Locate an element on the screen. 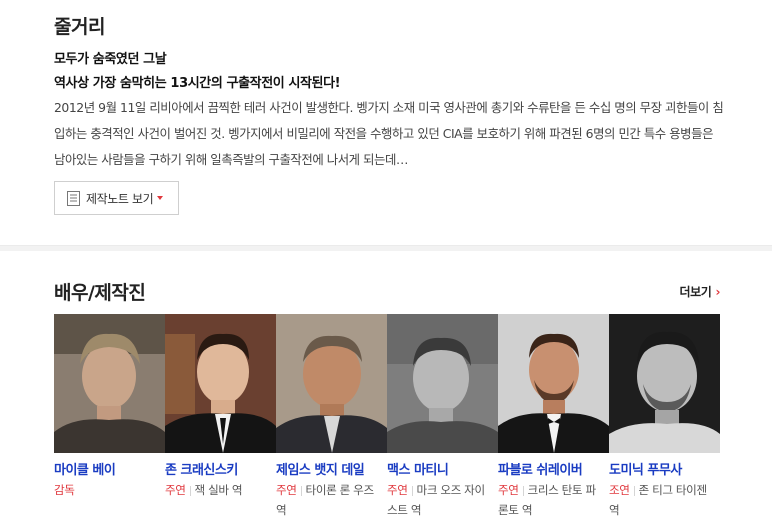 Image resolution: width=772 pixels, height=531 pixels. synopsis-tagline: 모두가 숨죽였던 그날 is located at coordinates (110, 59).